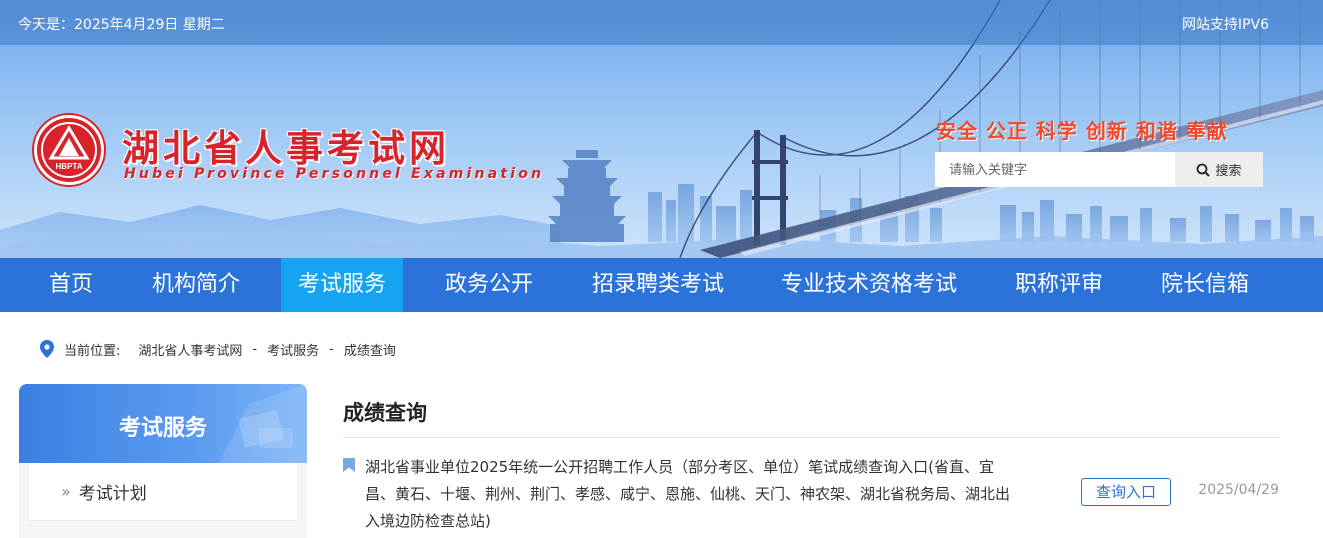 This screenshot has width=1323, height=538. Describe the element at coordinates (369, 351) in the screenshot. I see `breadcrumb-current: 成绩查询` at that location.